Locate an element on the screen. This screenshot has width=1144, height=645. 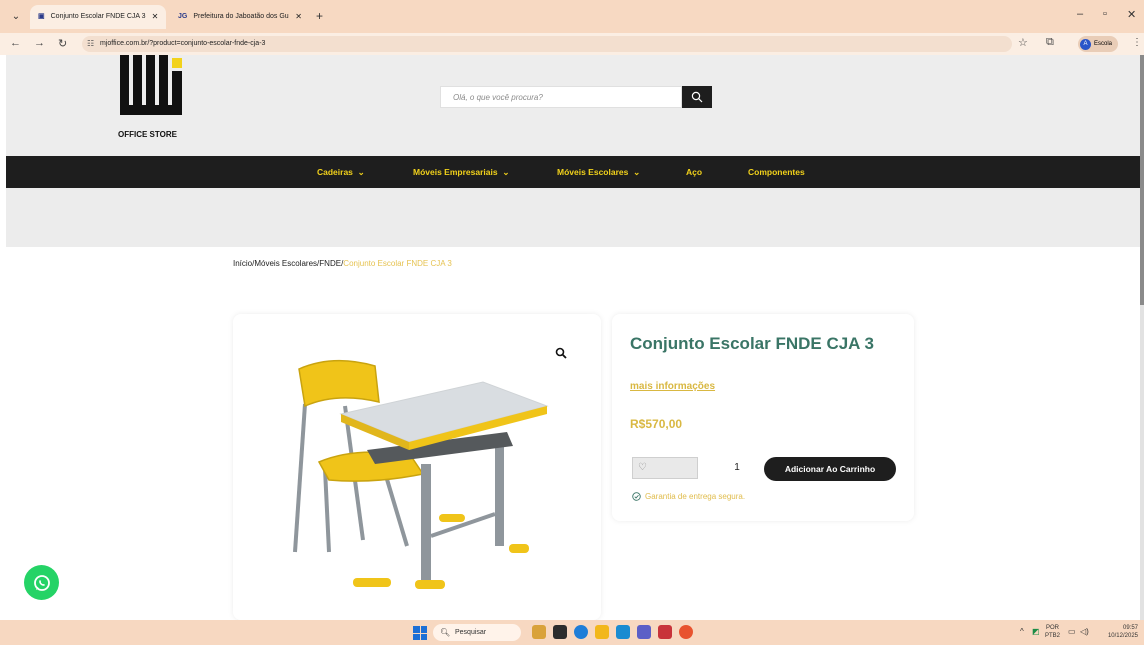
whatsapp-icon is located at coordinates (41, 582).